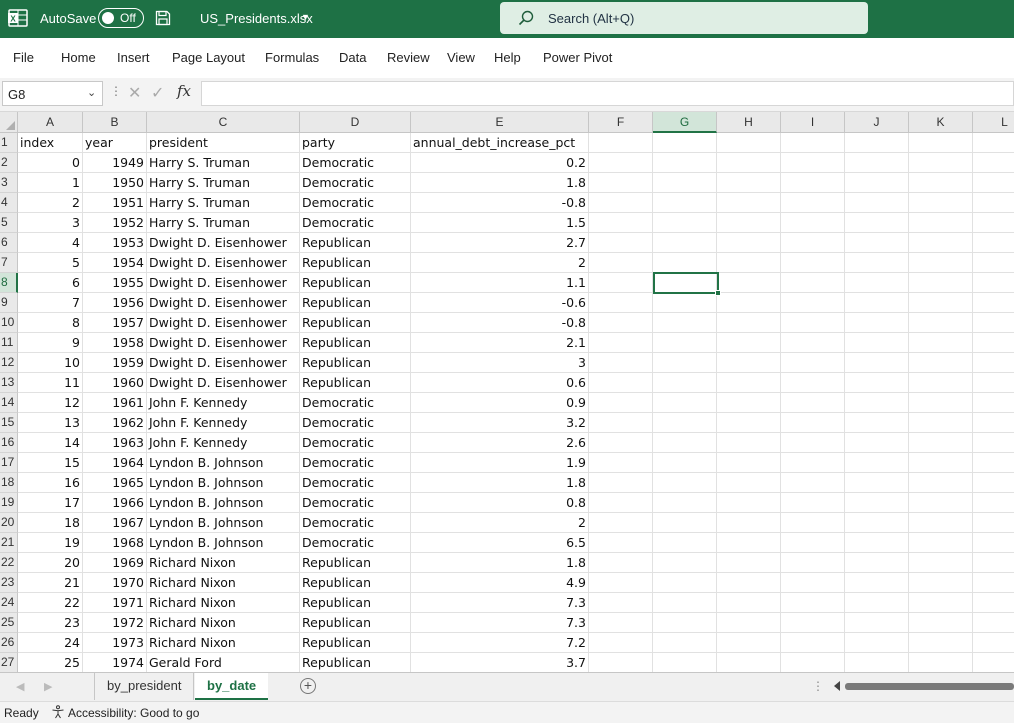 The image size is (1014, 723). What do you see at coordinates (9, 483) in the screenshot?
I see `row-header-18: 18` at bounding box center [9, 483].